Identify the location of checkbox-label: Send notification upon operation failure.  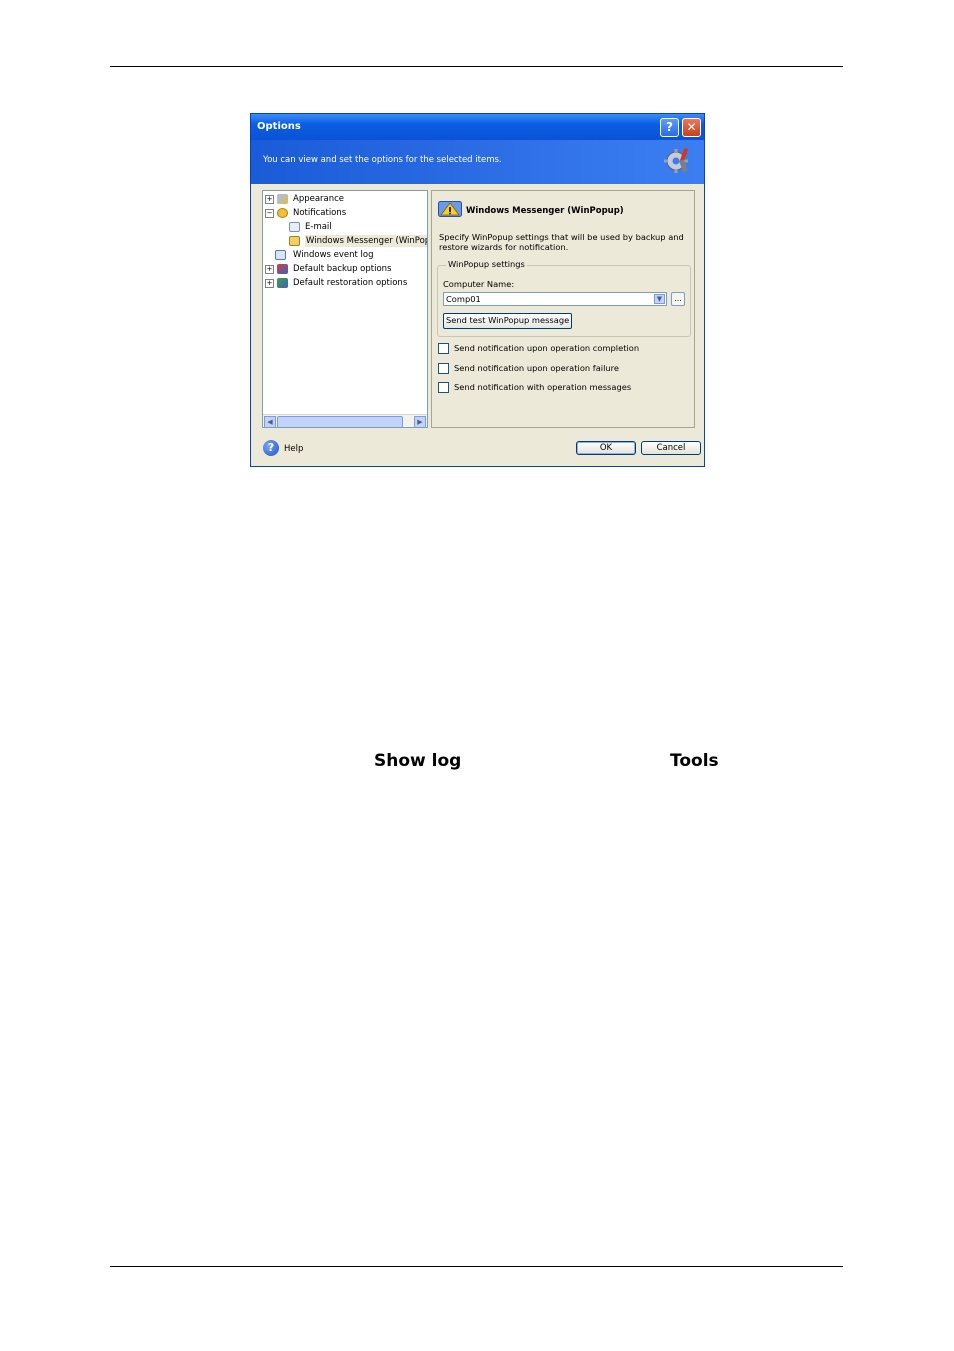
(537, 368).